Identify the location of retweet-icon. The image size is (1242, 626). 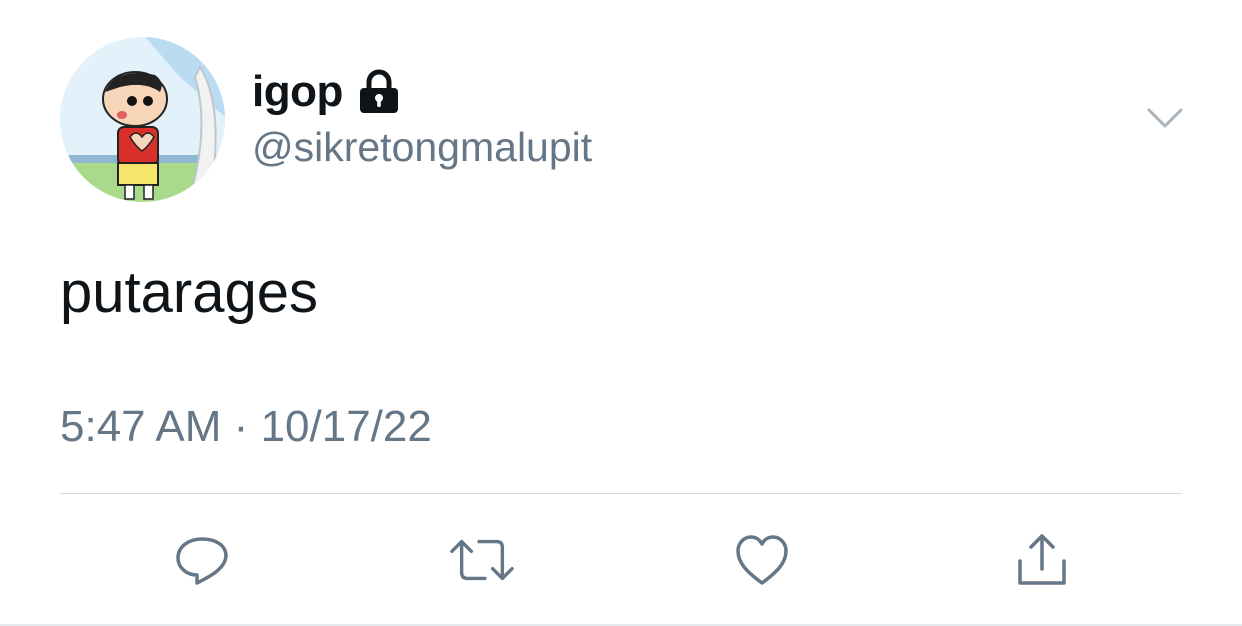
(482, 560).